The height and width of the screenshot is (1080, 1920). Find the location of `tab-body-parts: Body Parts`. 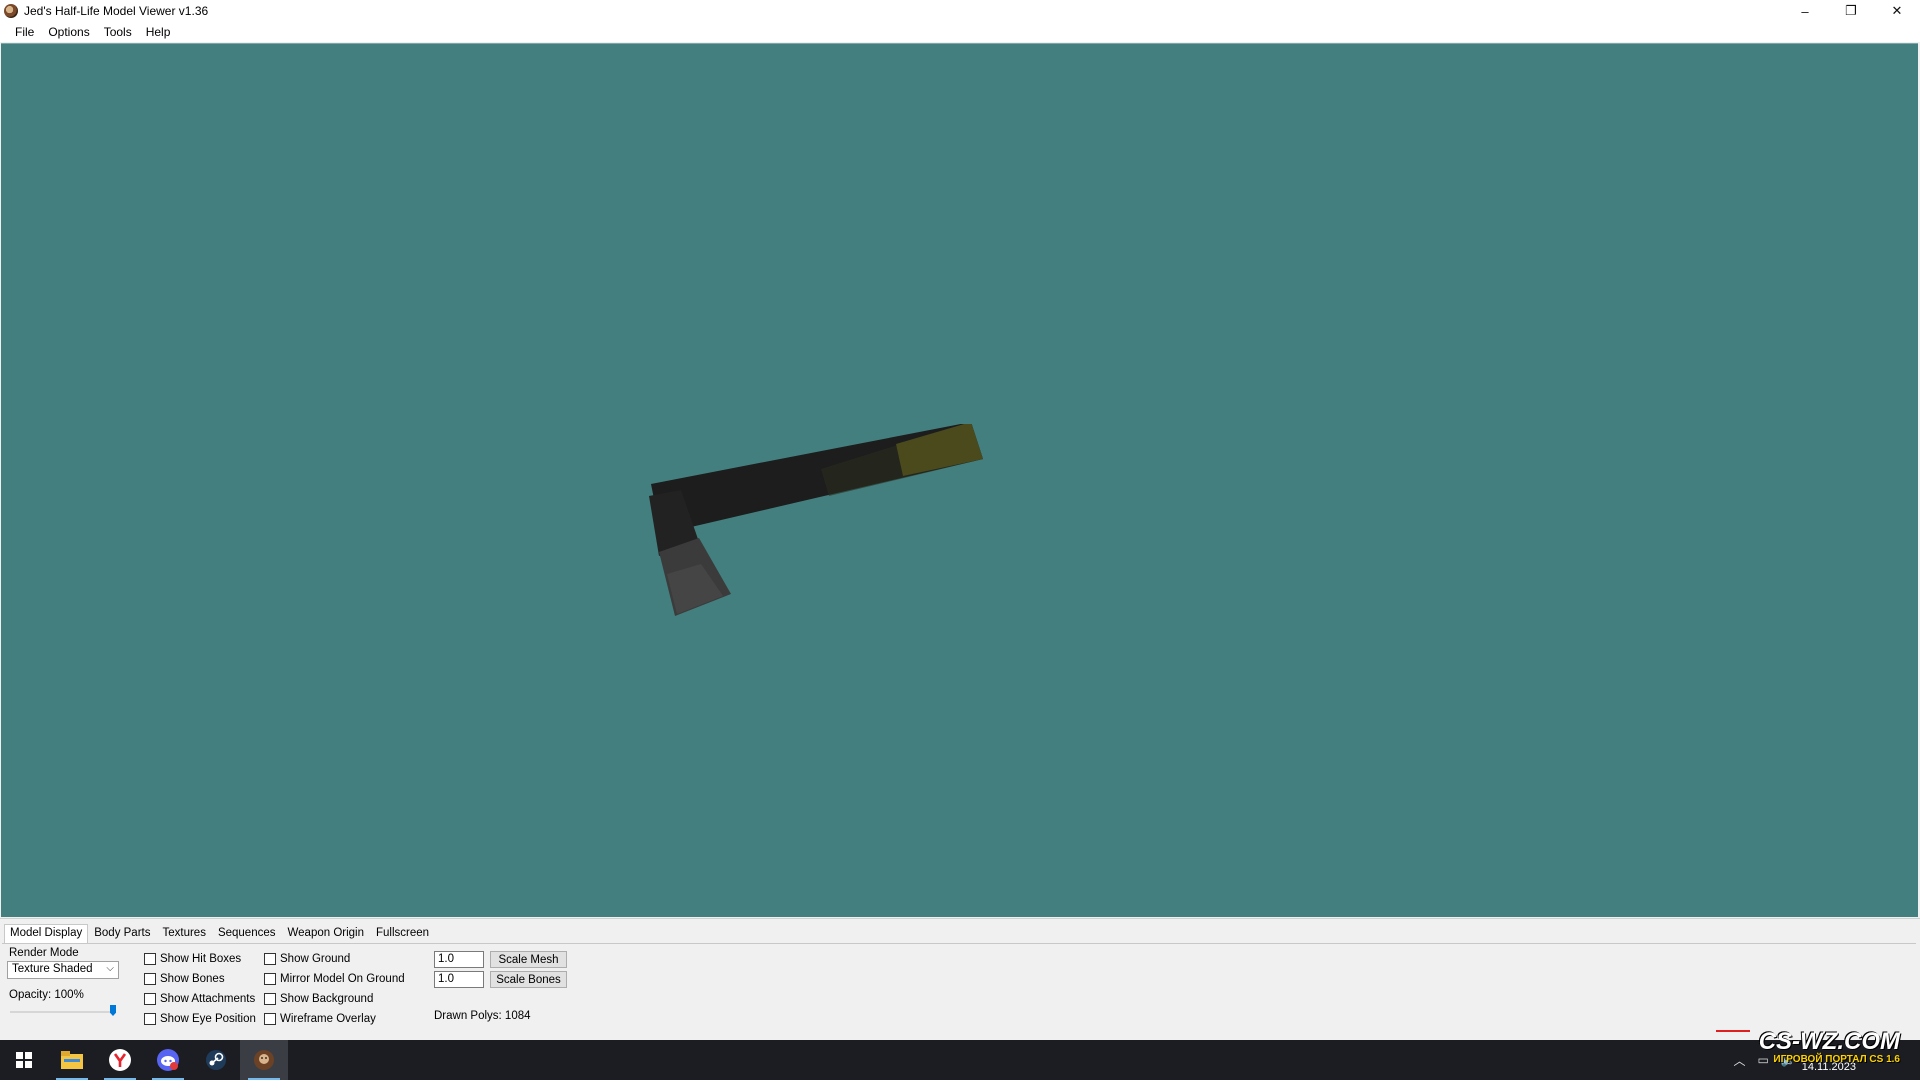

tab-body-parts: Body Parts is located at coordinates (122, 933).